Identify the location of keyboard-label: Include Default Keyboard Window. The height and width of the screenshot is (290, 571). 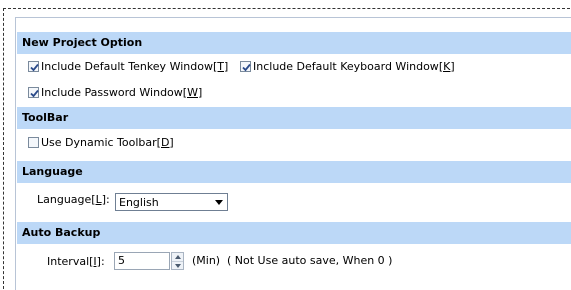
(346, 66).